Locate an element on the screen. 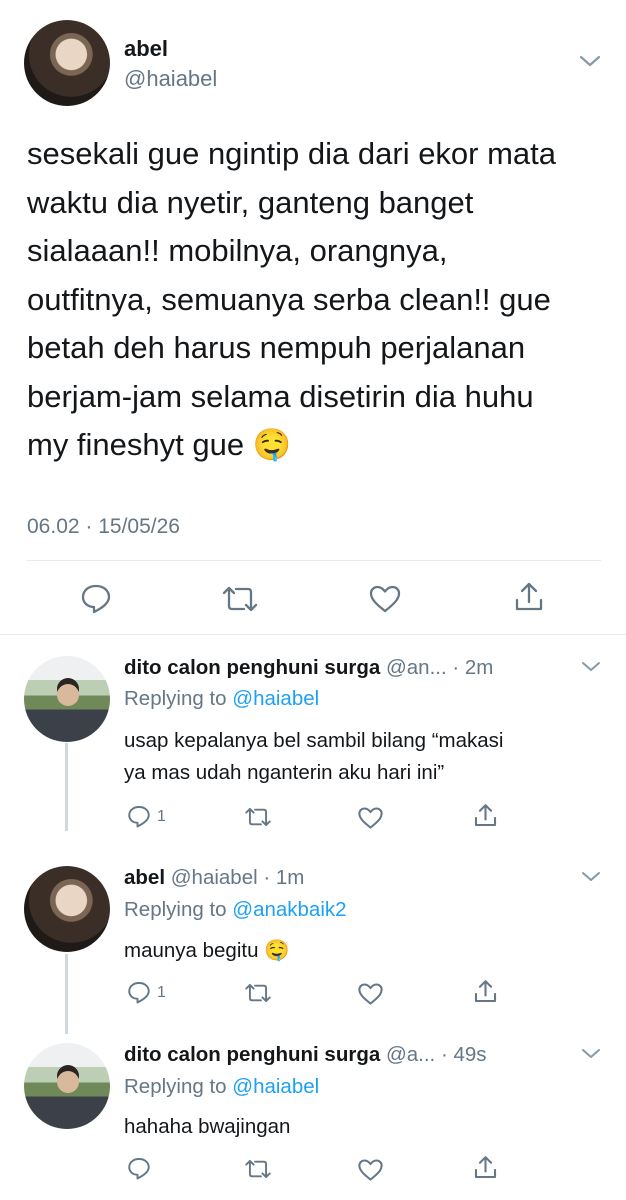 This screenshot has height=1200, width=626. timestamp: 06.02 · 15/05/26 is located at coordinates (103, 527).